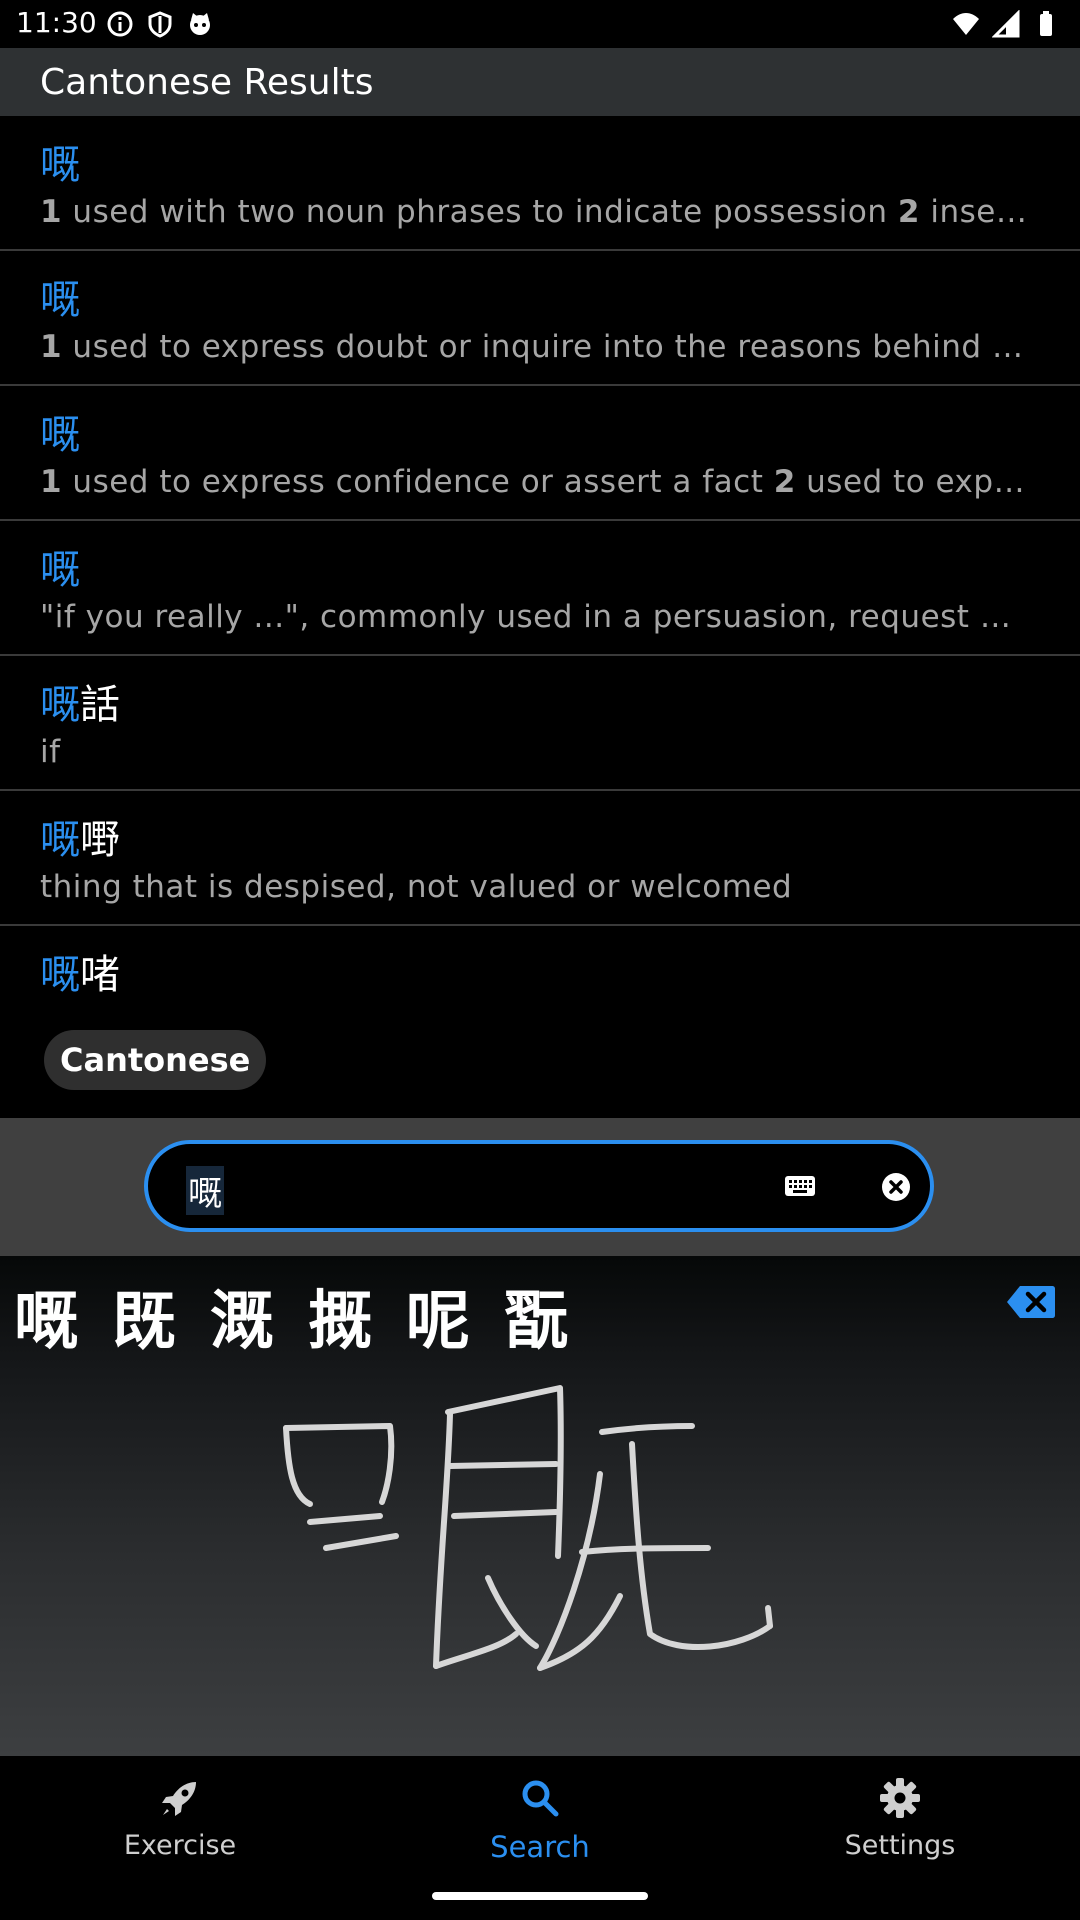 Image resolution: width=1080 pixels, height=1920 pixels. What do you see at coordinates (291, 1316) in the screenshot?
I see `candidate-list: 嘅 既 溉 摡 呢 翫` at bounding box center [291, 1316].